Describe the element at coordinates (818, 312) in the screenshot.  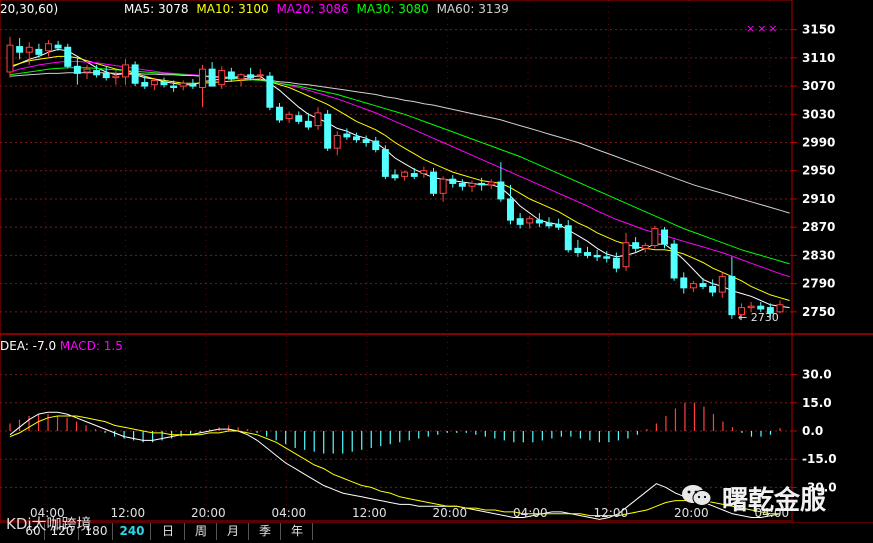
I see `price-tick-label: 2750` at that location.